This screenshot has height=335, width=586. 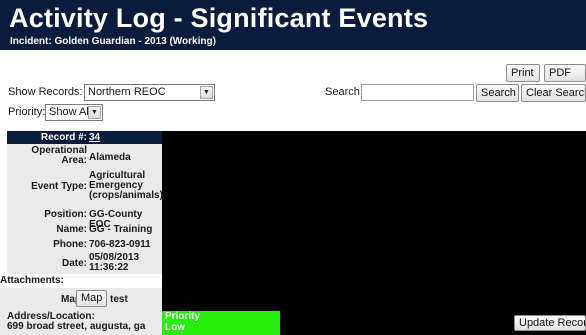 What do you see at coordinates (127, 92) in the screenshot?
I see `show-records-value: Northern REOC` at bounding box center [127, 92].